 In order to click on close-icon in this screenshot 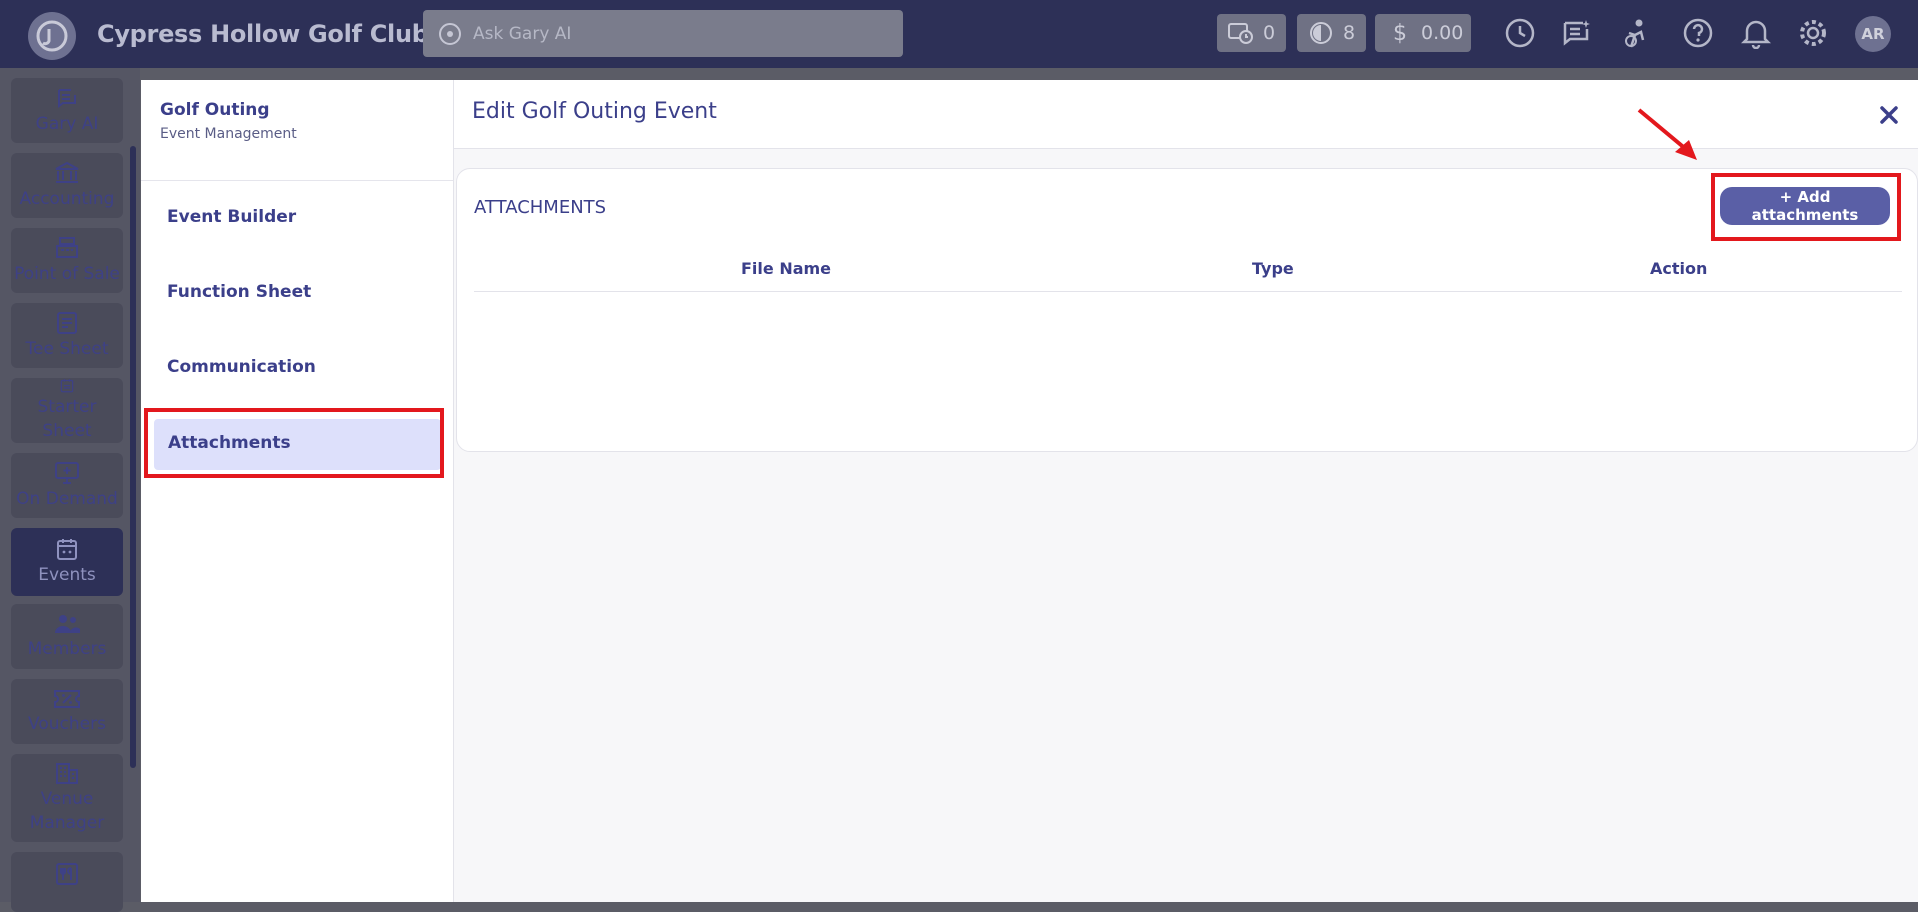, I will do `click(1889, 115)`.